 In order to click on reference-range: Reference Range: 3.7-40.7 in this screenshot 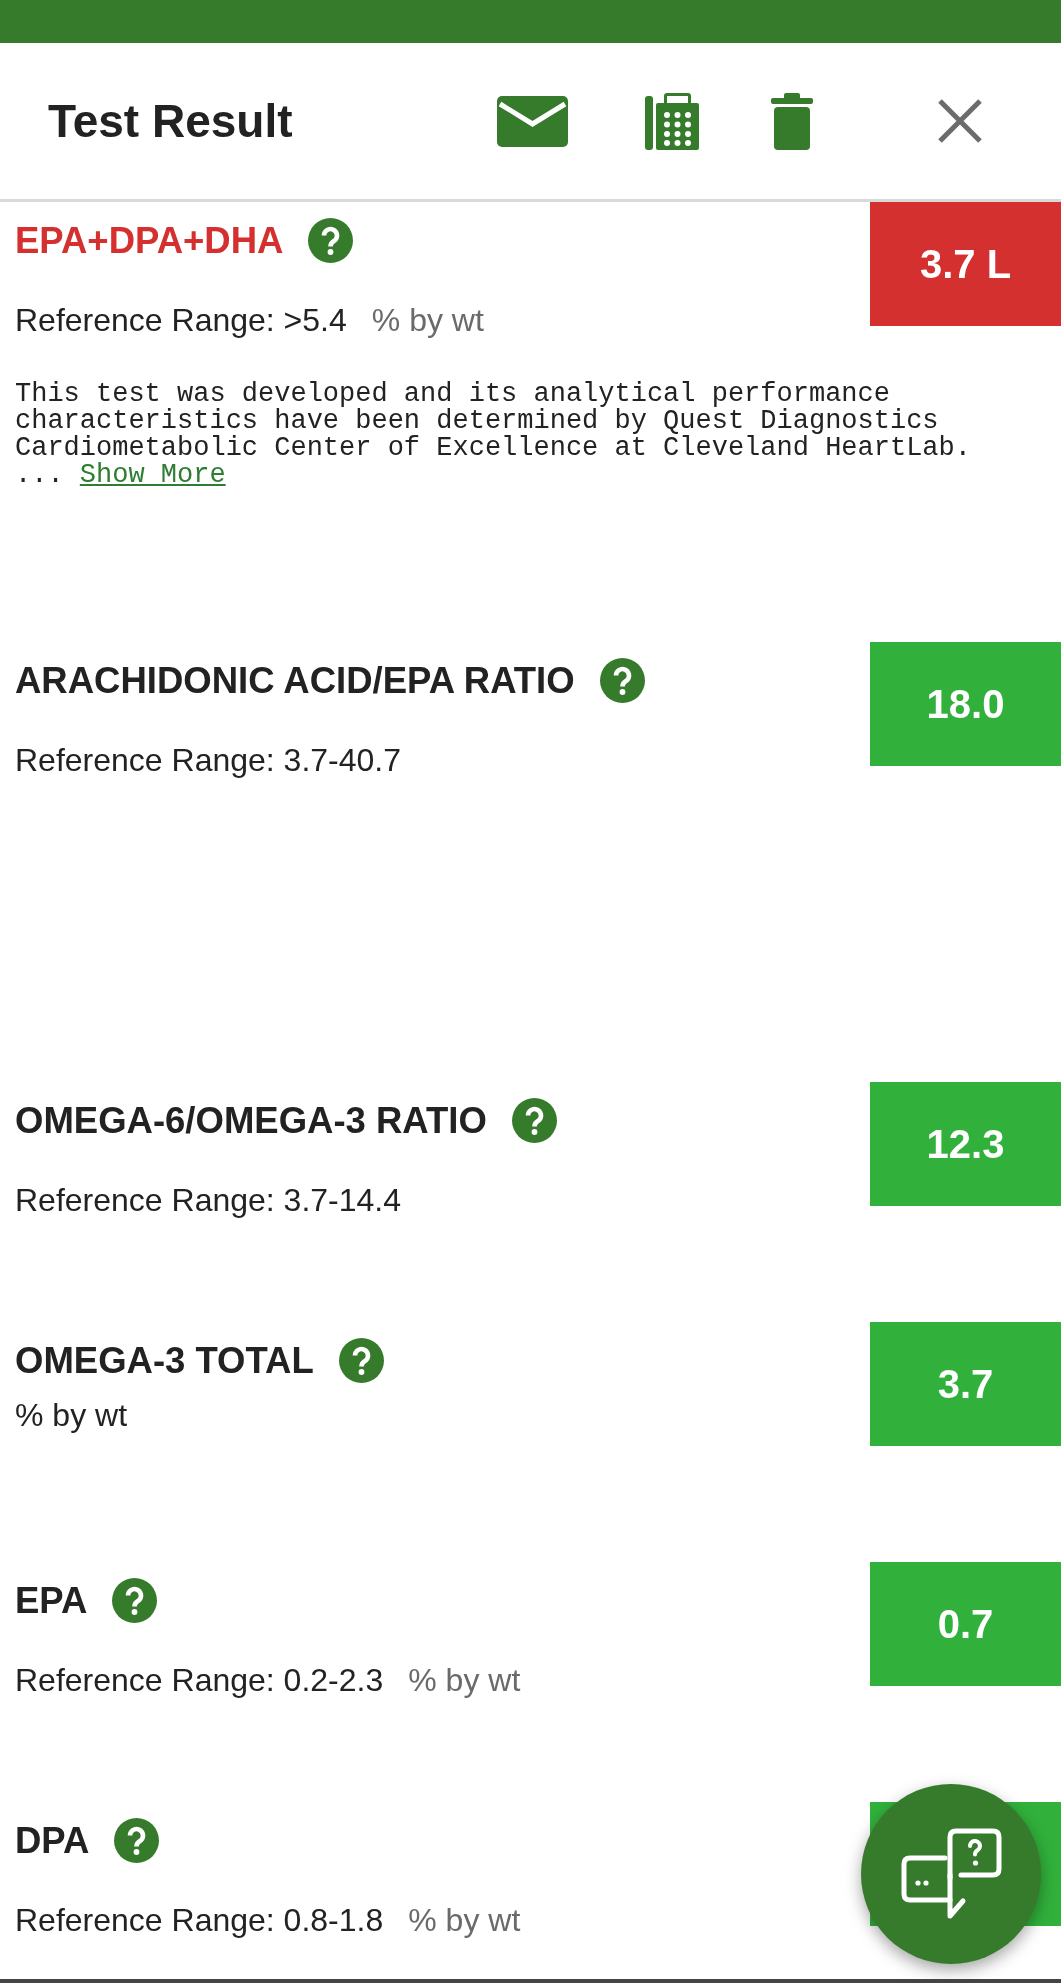, I will do `click(208, 760)`.